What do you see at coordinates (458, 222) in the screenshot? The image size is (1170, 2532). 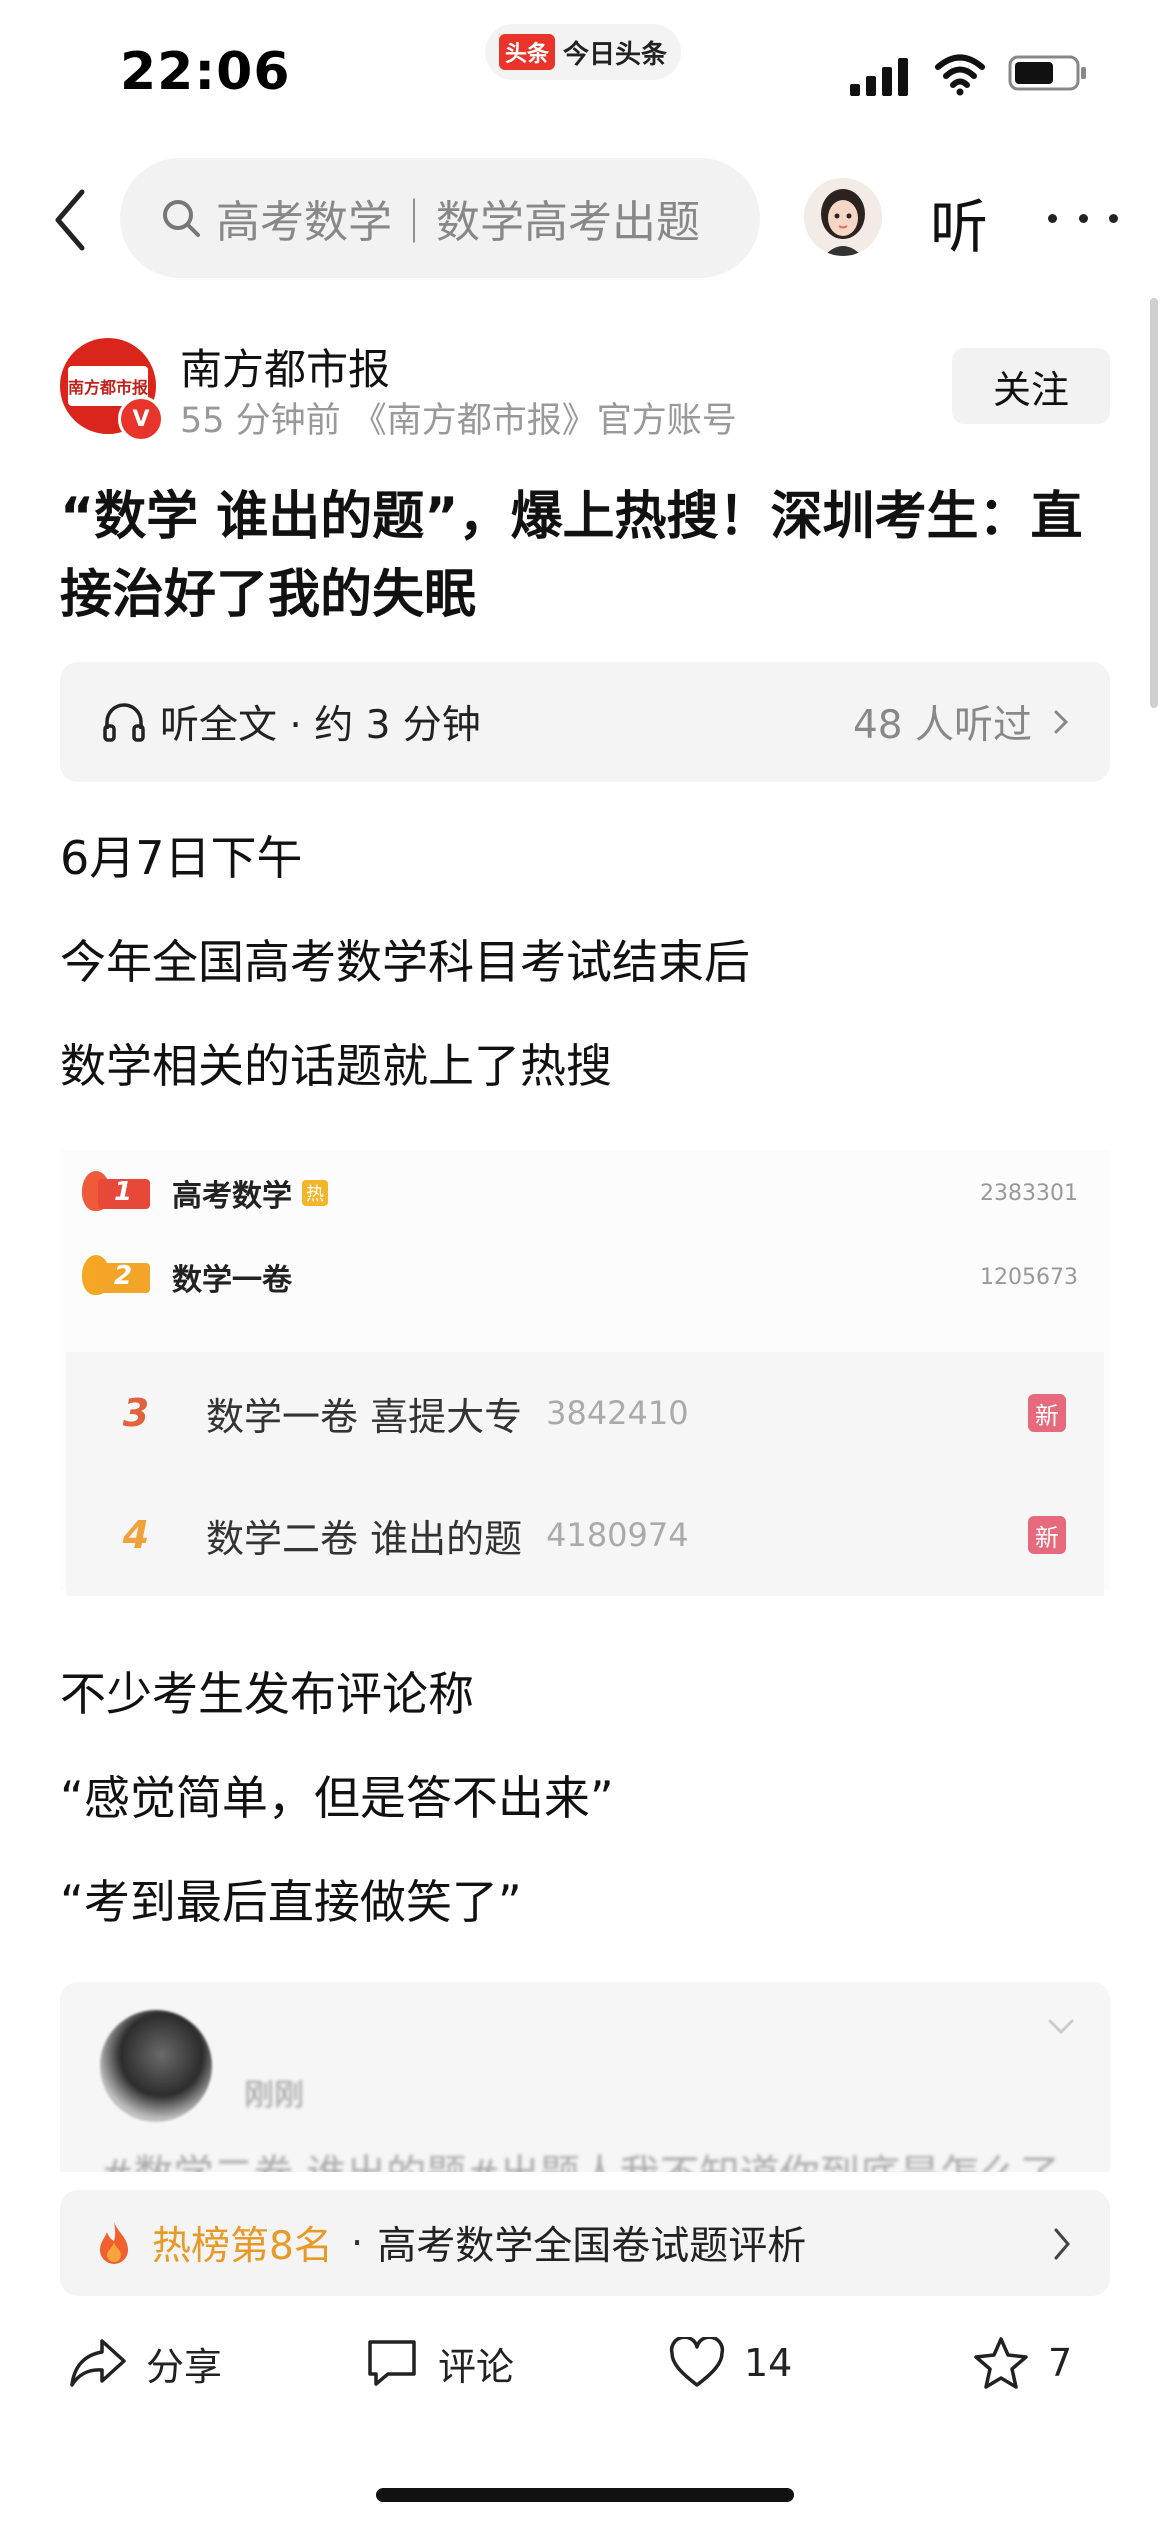 I see `search-query: 高考数学｜数学高考出题` at bounding box center [458, 222].